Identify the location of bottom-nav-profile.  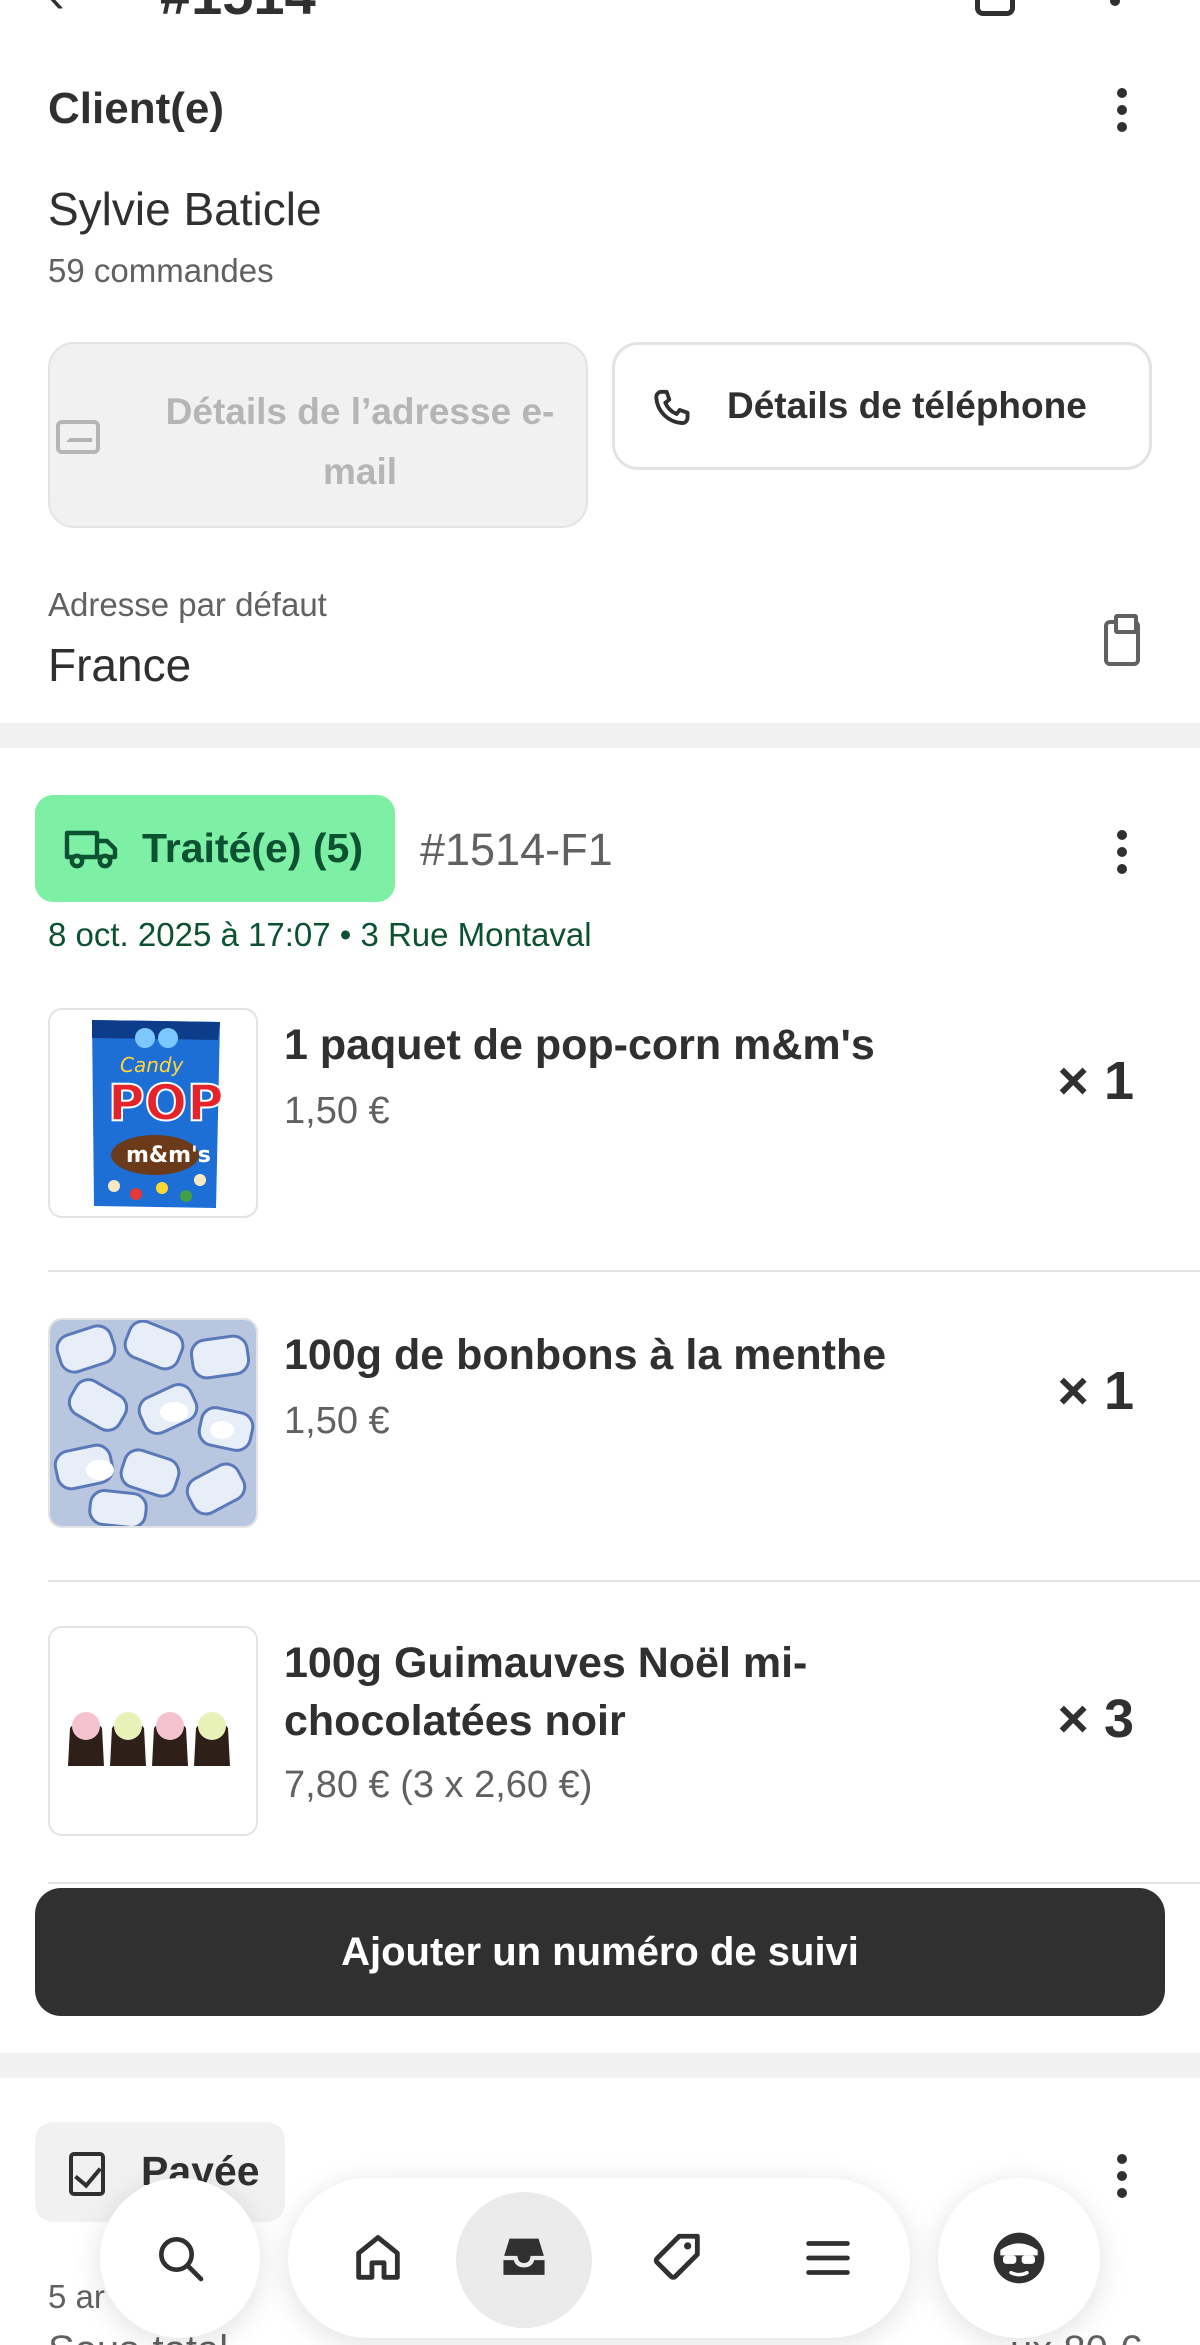
(1019, 2258).